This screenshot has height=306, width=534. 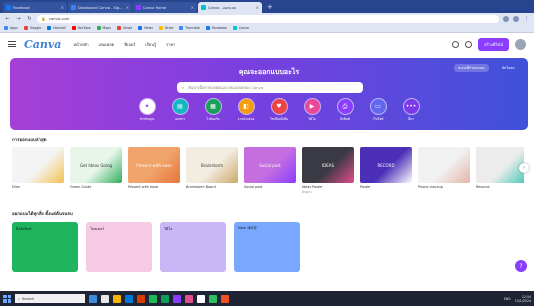 What do you see at coordinates (307, 192) in the screenshot?
I see `design-subtitle: ตัวอย่าง` at bounding box center [307, 192].